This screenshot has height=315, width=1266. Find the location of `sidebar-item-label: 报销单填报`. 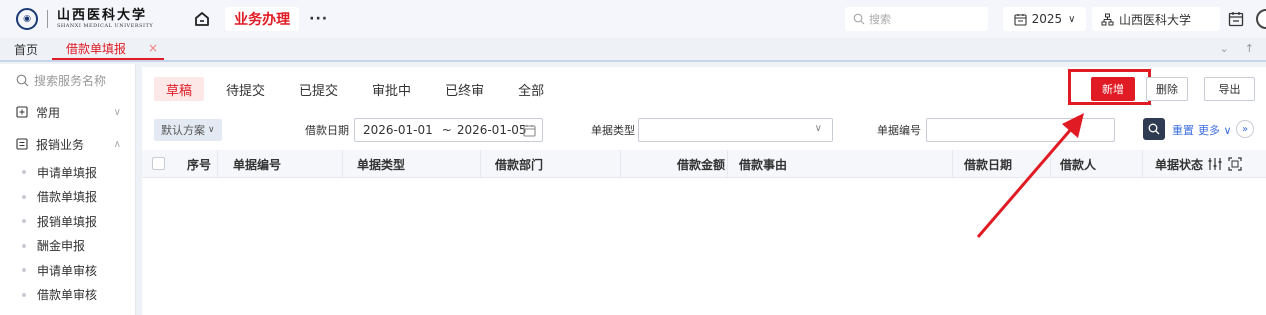

sidebar-item-label: 报销单填报 is located at coordinates (67, 221).